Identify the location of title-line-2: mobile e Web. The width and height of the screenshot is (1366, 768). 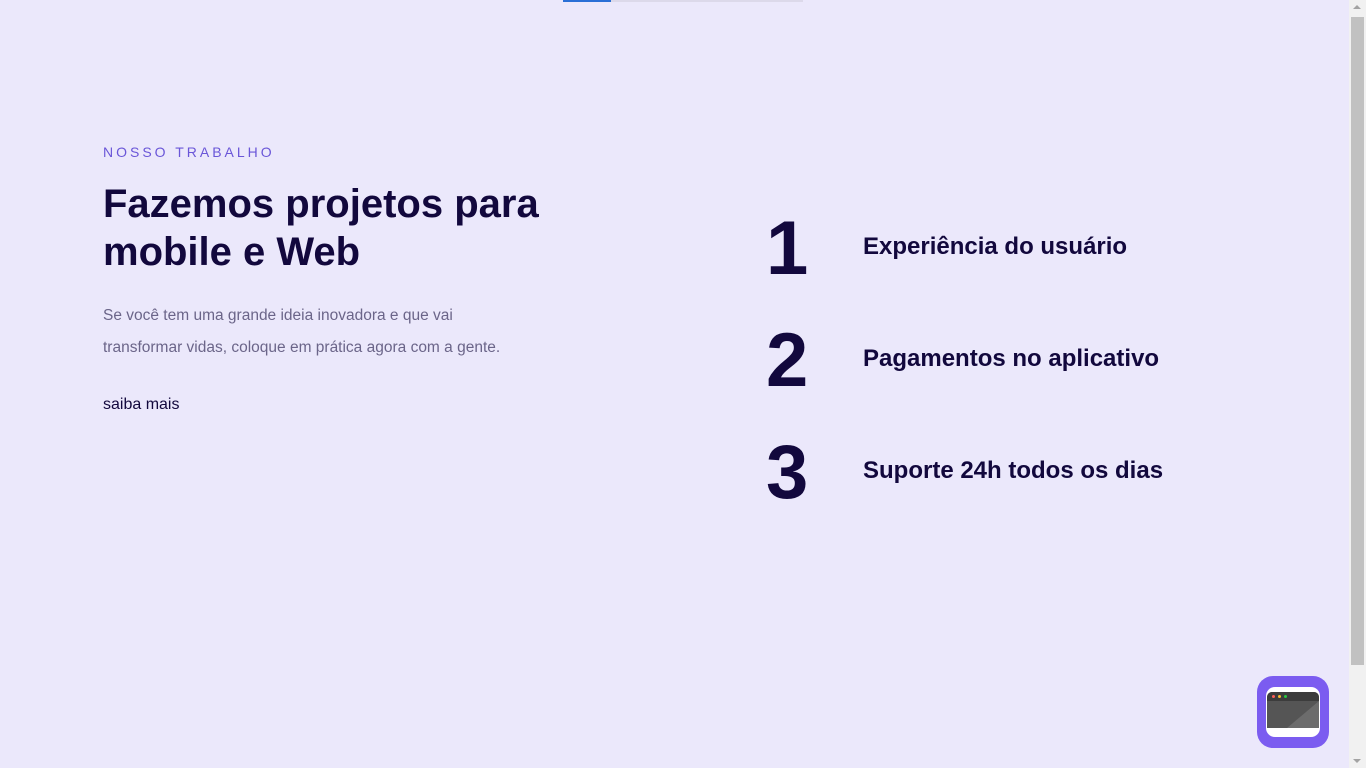
(232, 252).